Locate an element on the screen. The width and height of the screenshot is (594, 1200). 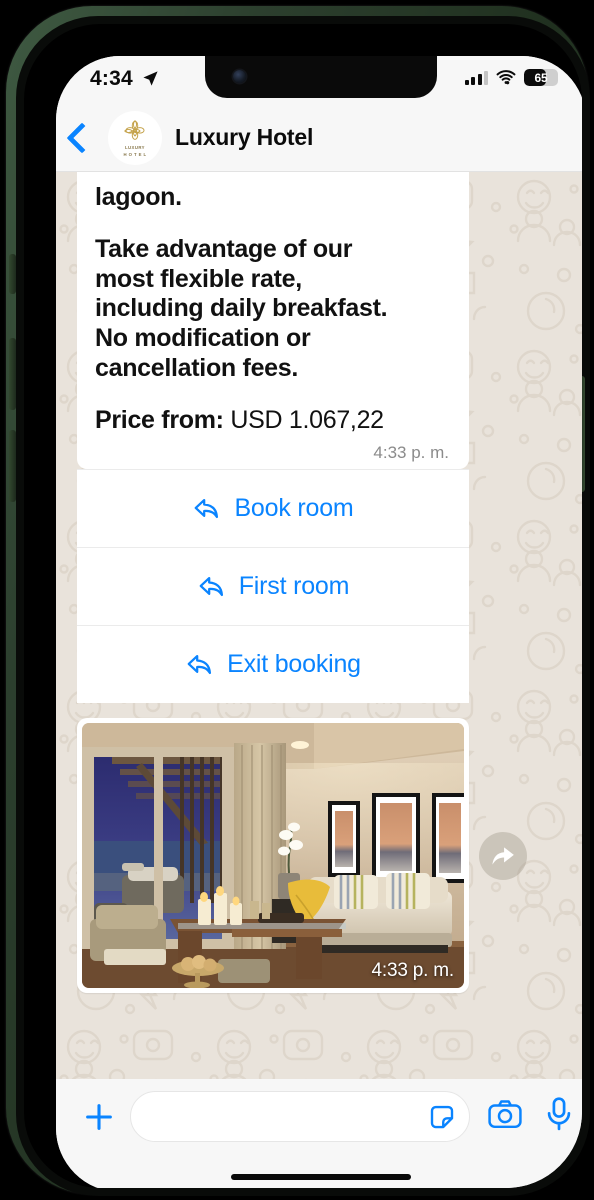
device-notch is located at coordinates (321, 77).